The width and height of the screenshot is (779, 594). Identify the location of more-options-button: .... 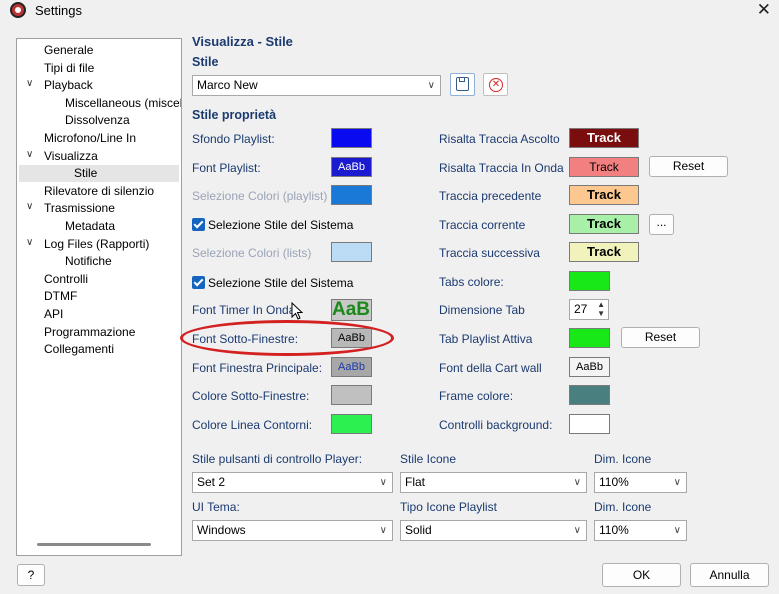
(661, 224).